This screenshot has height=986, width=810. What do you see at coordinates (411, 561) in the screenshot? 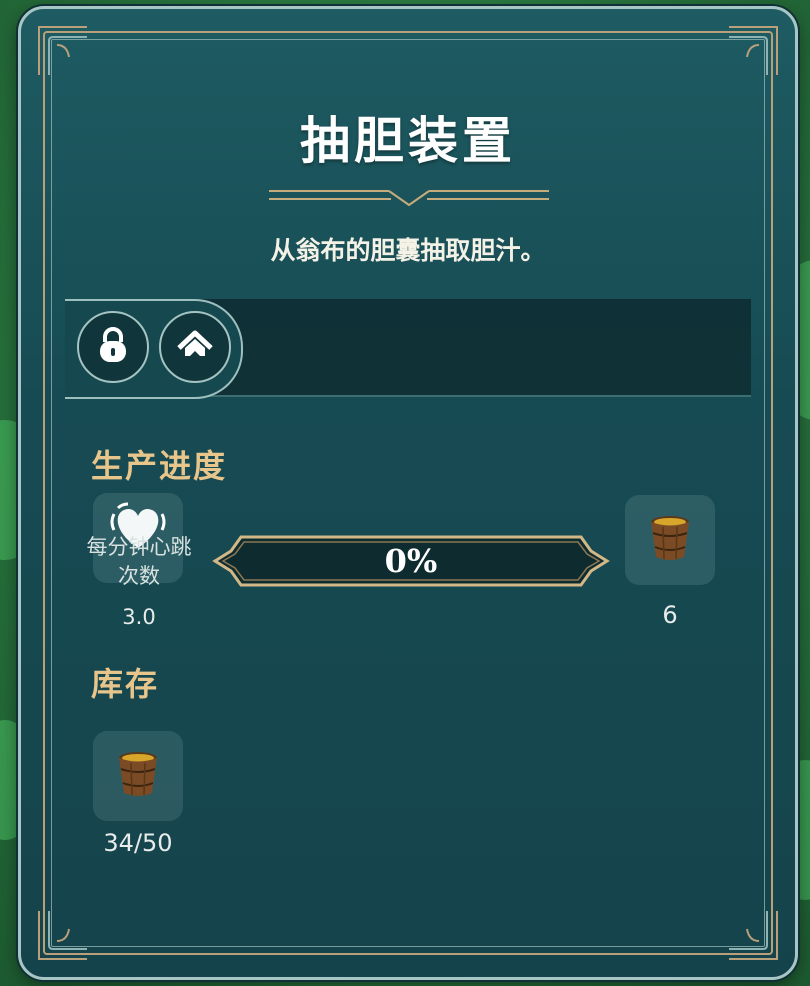
I see `progress-percent: 0%` at bounding box center [411, 561].